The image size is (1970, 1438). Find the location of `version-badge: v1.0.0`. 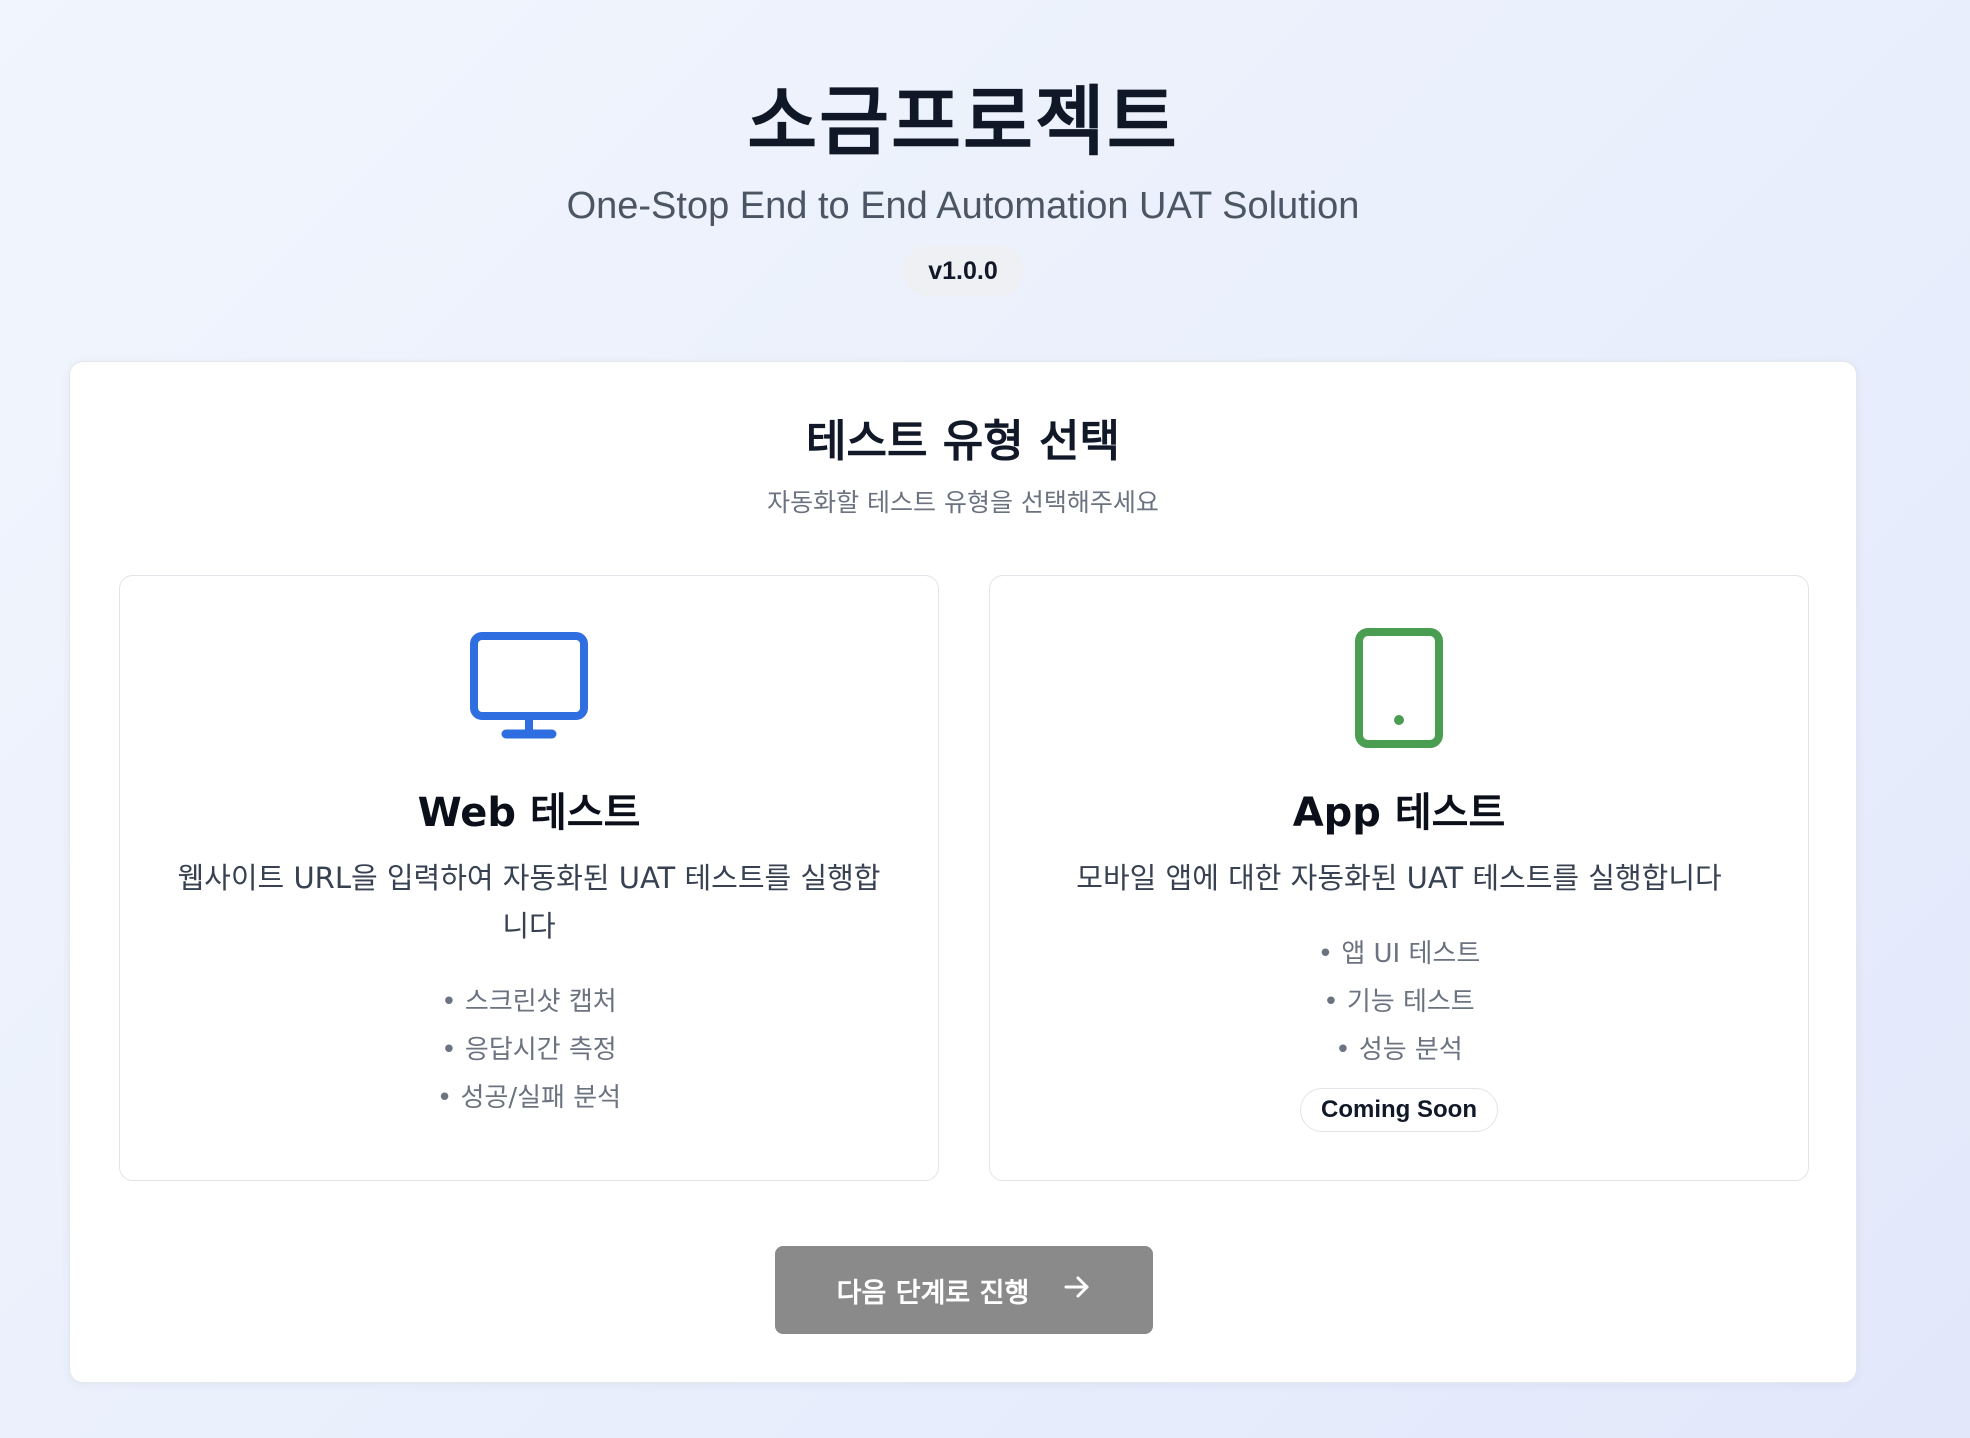

version-badge: v1.0.0 is located at coordinates (963, 271).